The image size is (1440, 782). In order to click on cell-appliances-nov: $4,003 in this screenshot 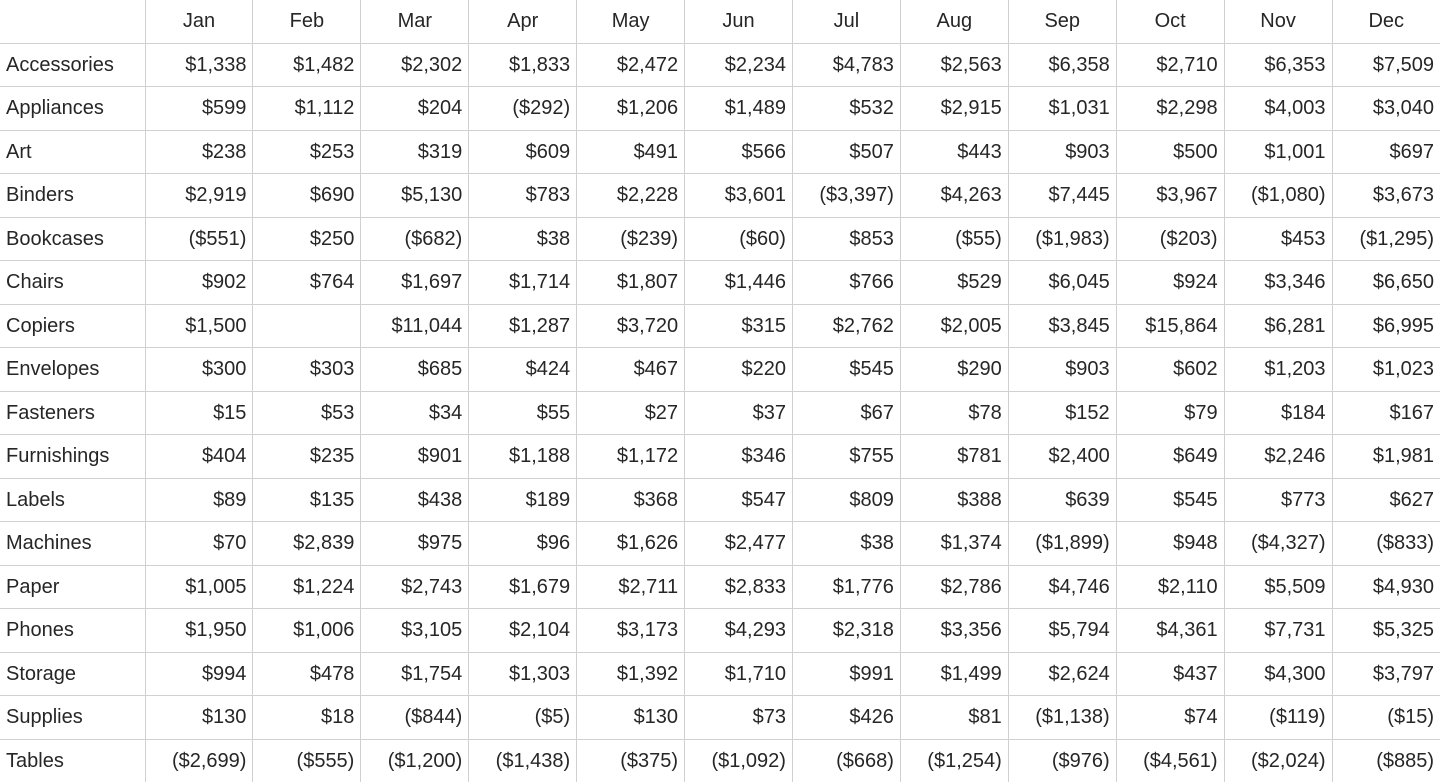, I will do `click(1278, 108)`.